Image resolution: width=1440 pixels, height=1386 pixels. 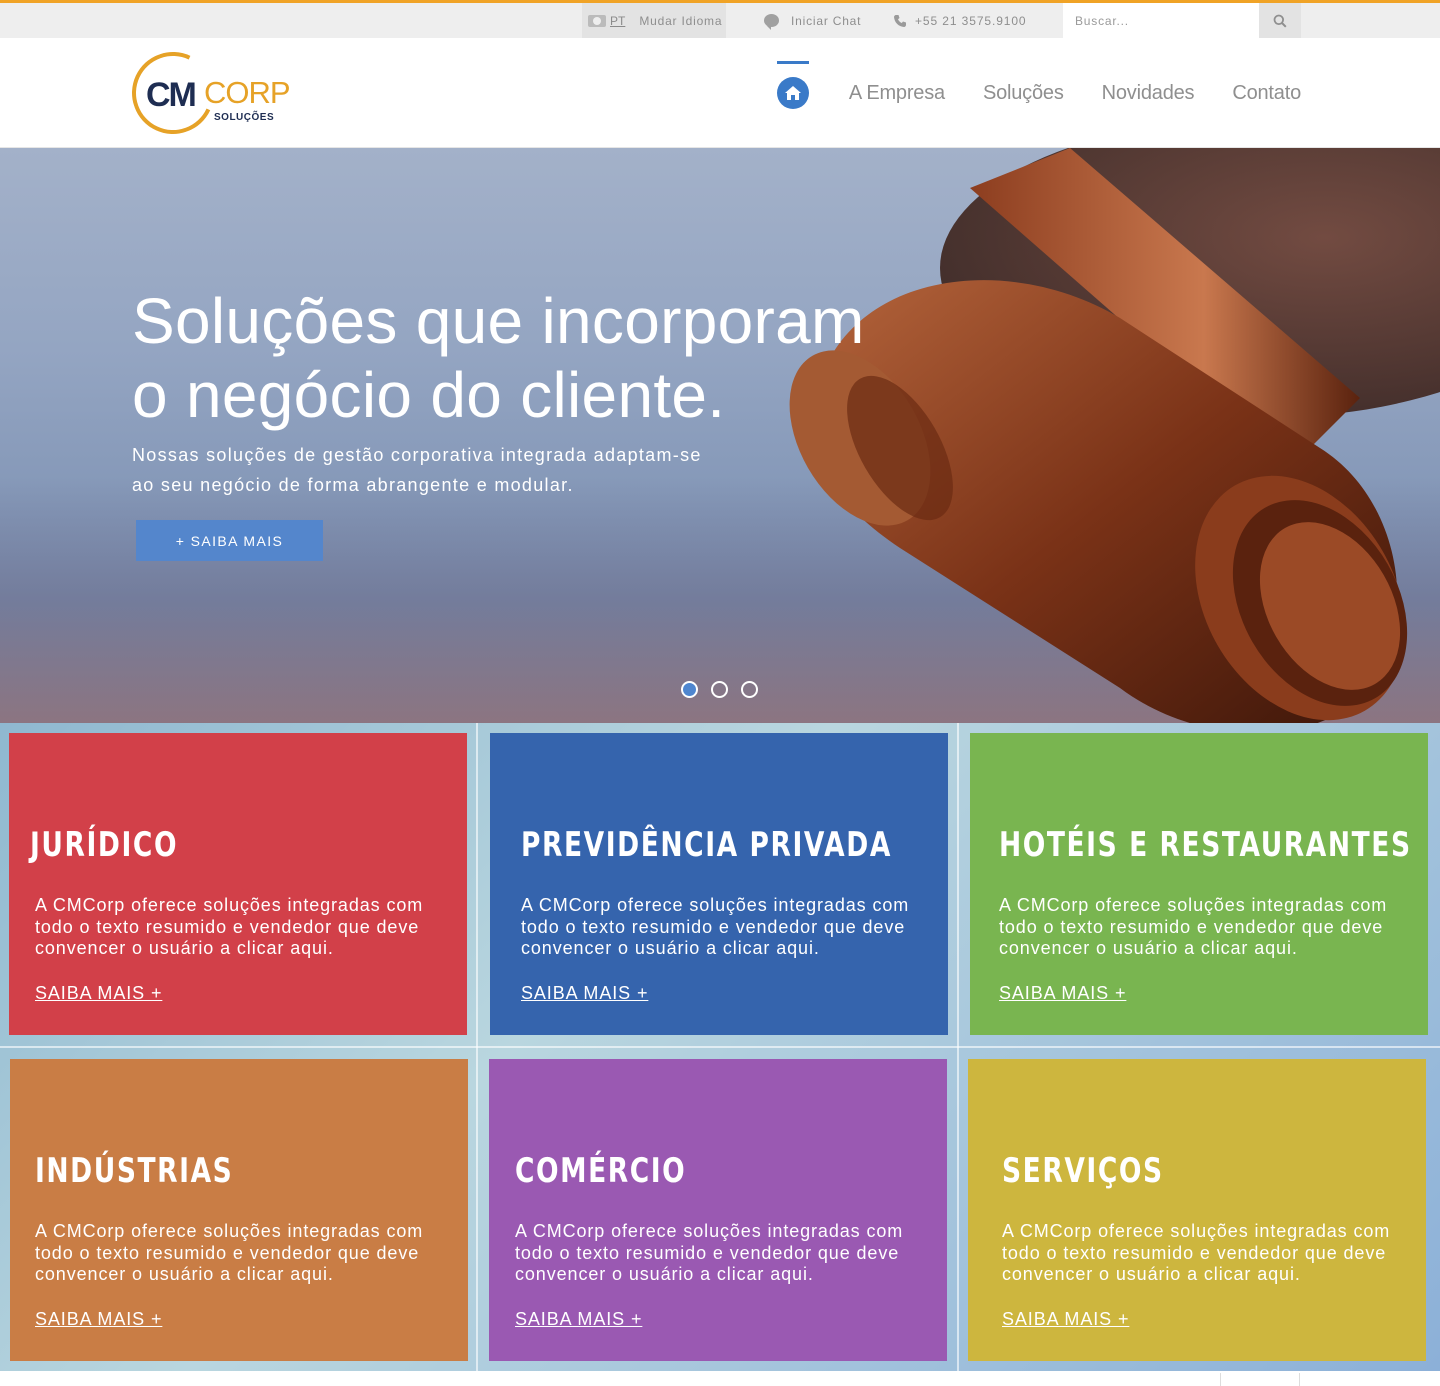 I want to click on grid-divider, so click(x=720, y=1047).